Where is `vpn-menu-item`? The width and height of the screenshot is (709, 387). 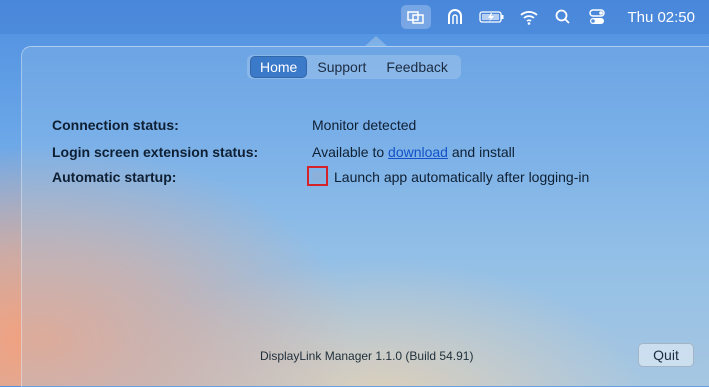 vpn-menu-item is located at coordinates (455, 17).